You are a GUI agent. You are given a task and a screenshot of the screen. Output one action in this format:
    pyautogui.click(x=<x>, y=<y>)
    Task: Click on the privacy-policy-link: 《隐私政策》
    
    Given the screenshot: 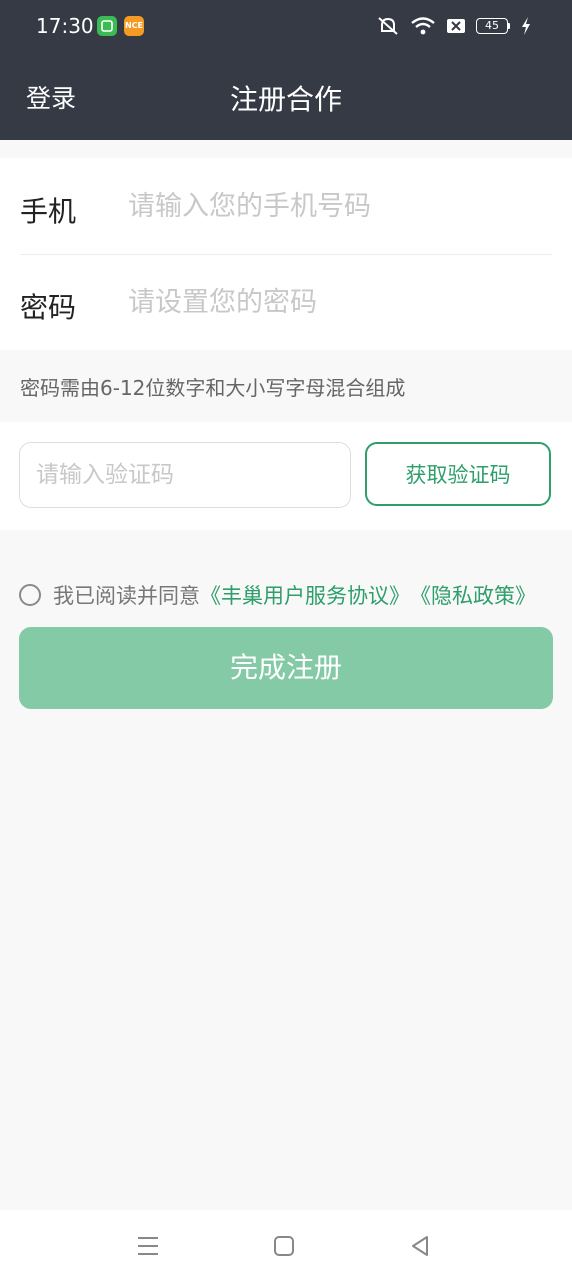 What is the action you would take?
    pyautogui.click(x=473, y=595)
    